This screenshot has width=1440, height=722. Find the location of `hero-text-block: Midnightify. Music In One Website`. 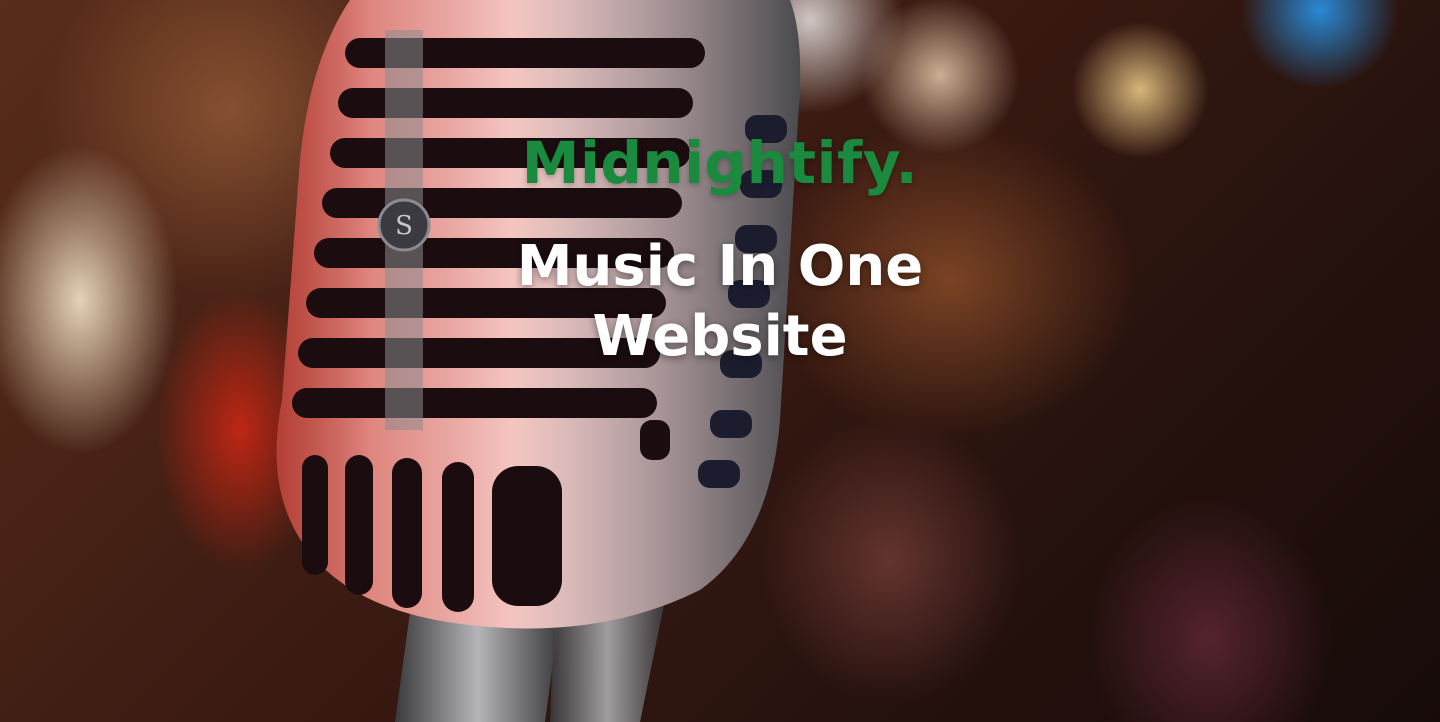

hero-text-block: Midnightify. Music In One Website is located at coordinates (720, 250).